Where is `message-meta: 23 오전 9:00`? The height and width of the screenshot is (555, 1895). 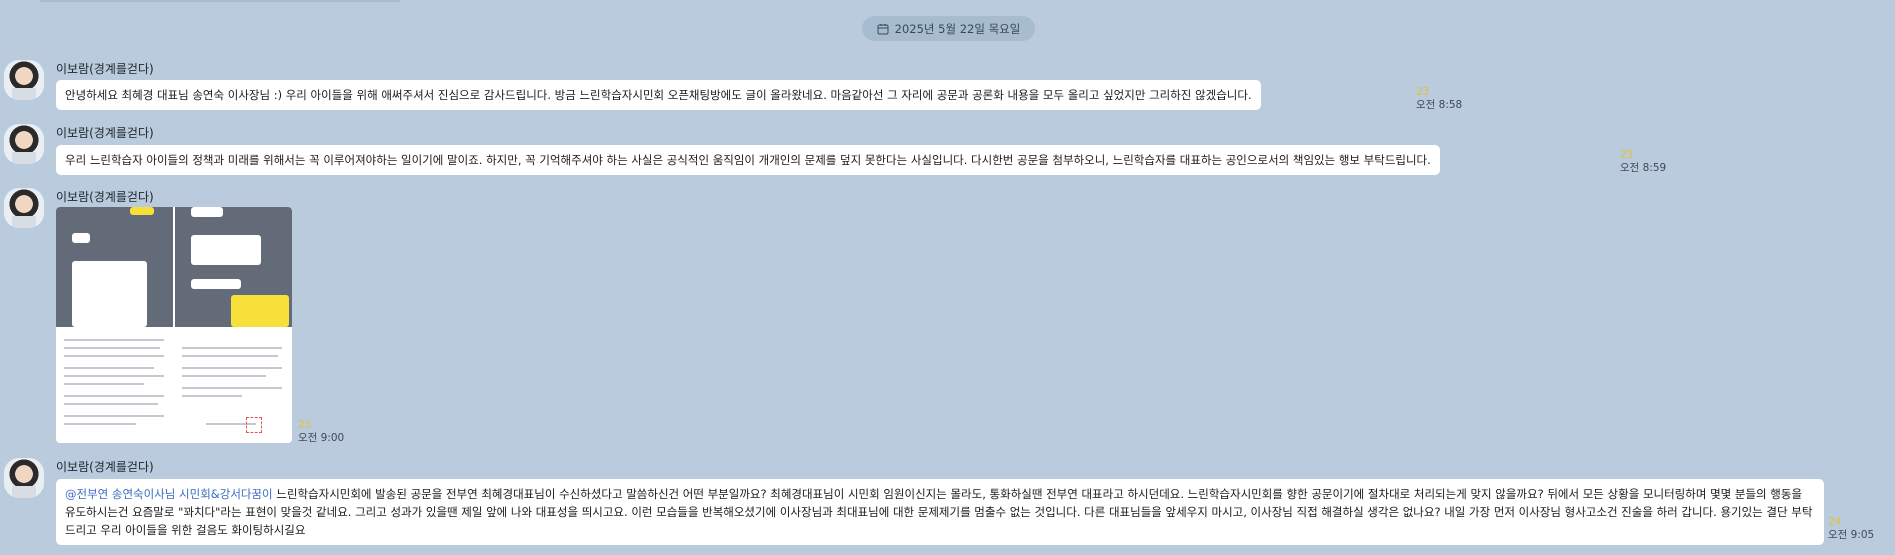
message-meta: 23 오전 9:00 is located at coordinates (321, 432).